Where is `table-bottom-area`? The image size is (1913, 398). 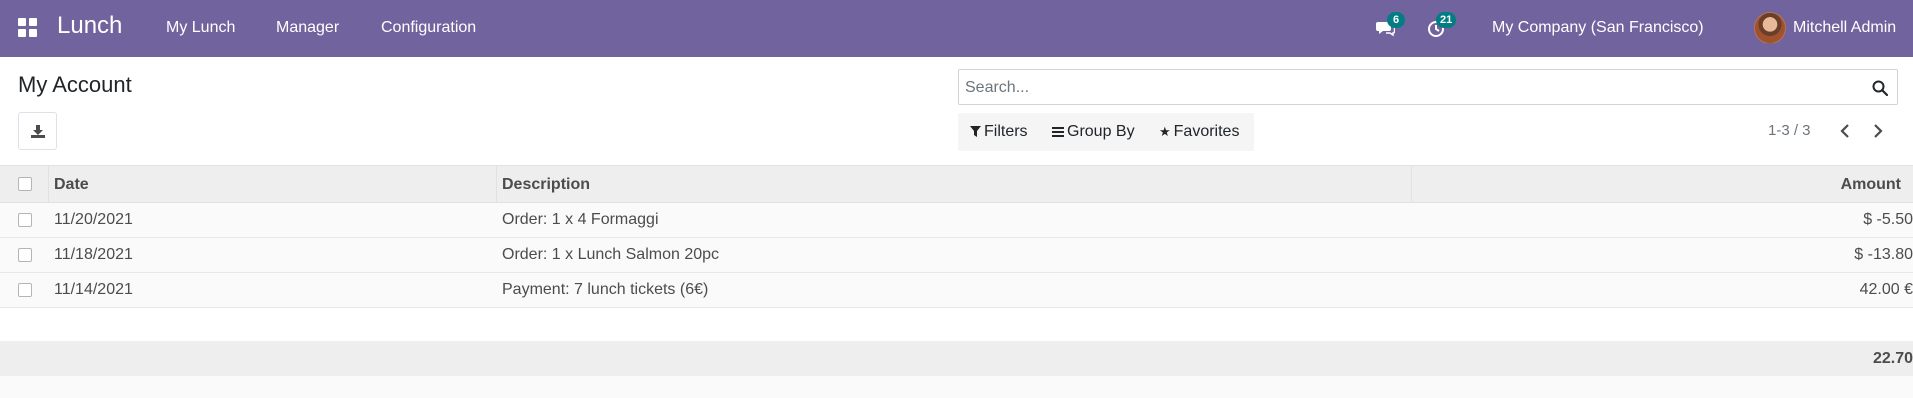
table-bottom-area is located at coordinates (956, 387).